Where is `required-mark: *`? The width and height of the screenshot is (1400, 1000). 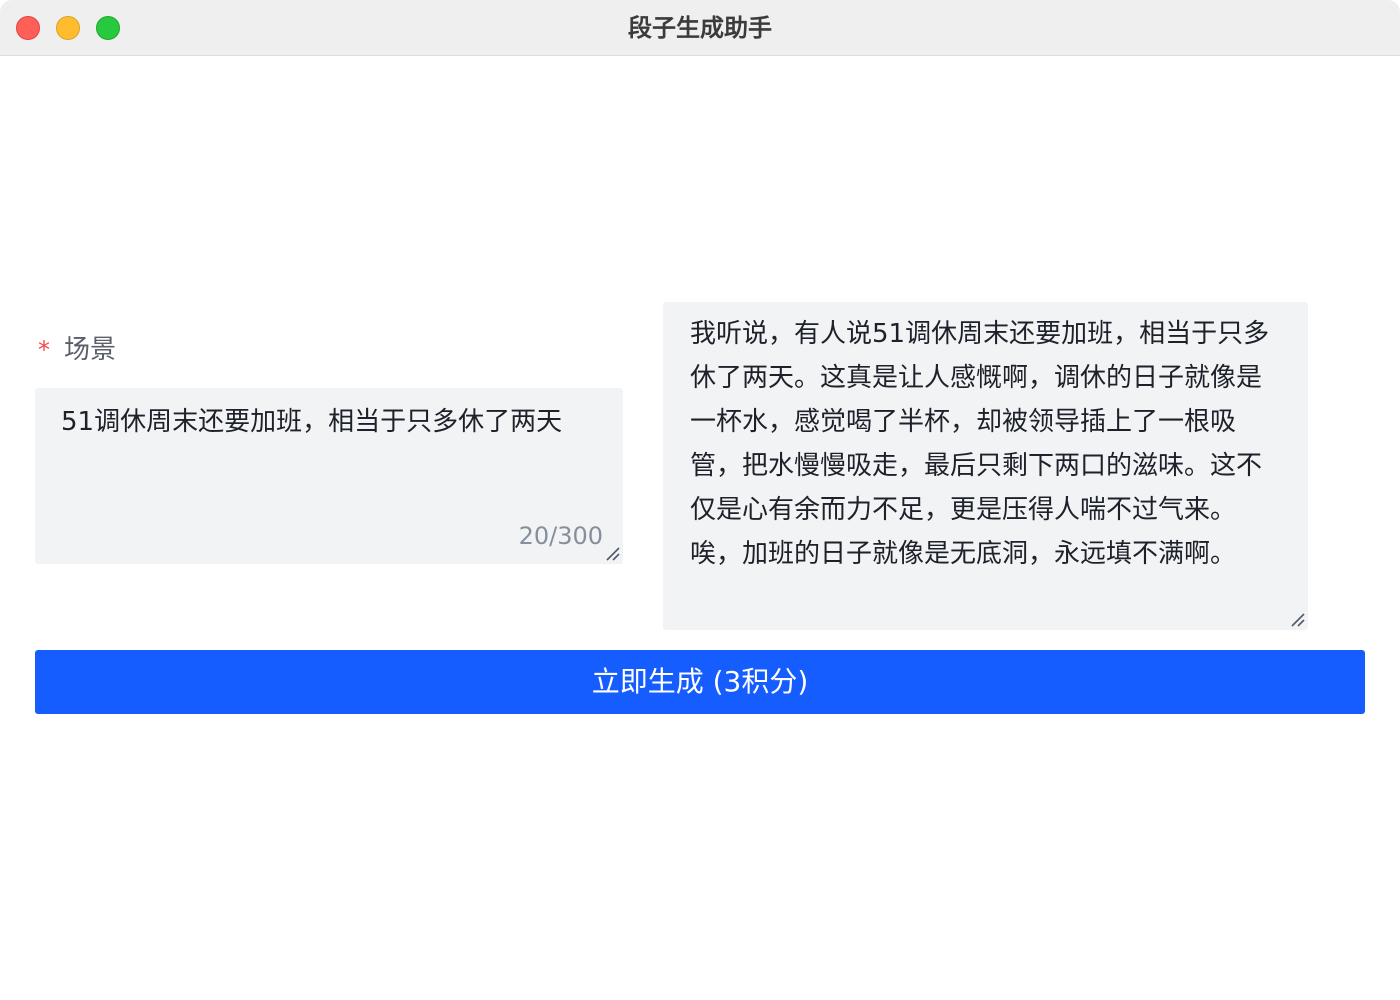 required-mark: * is located at coordinates (44, 350).